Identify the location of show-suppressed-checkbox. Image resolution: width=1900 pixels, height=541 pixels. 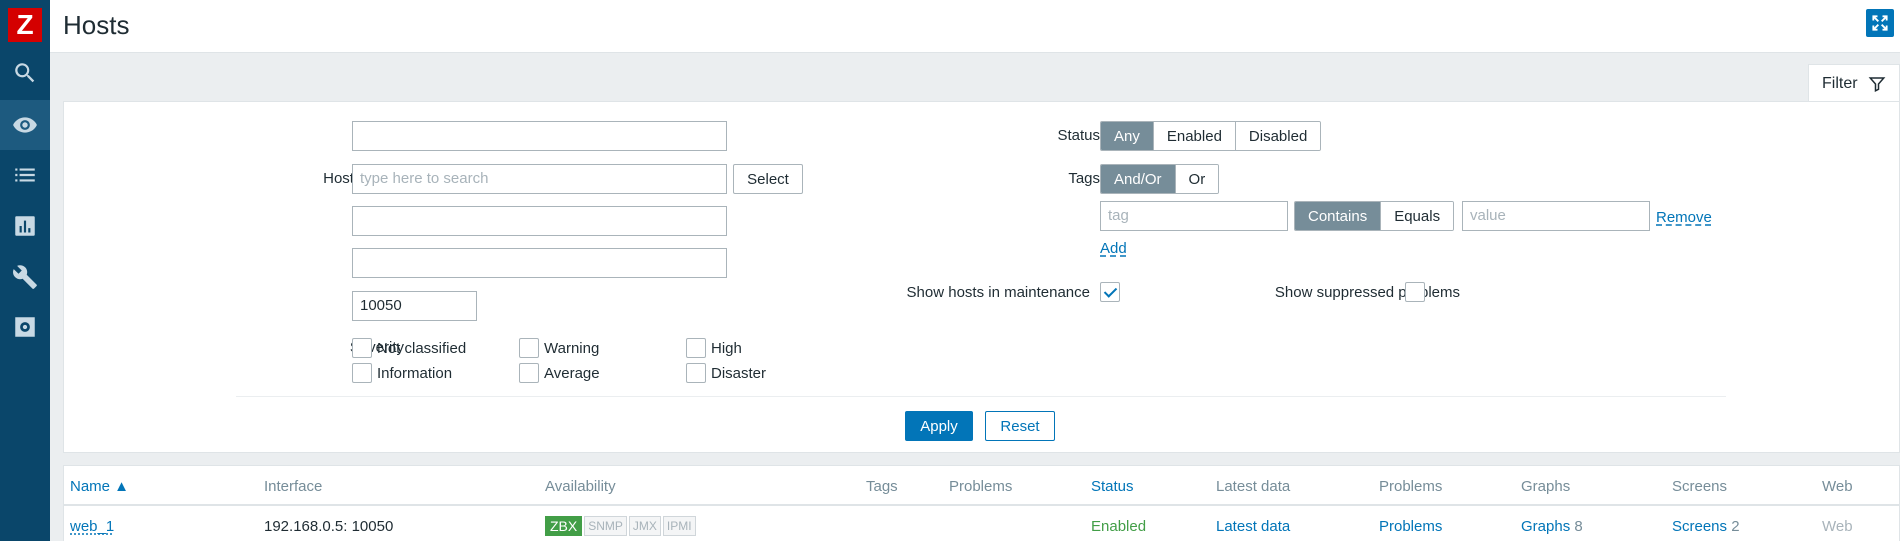
(1415, 292).